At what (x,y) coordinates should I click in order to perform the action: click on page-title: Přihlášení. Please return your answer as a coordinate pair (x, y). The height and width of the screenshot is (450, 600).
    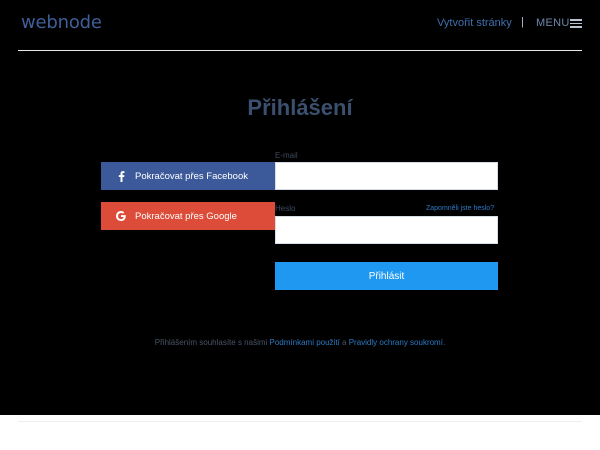
    Looking at the image, I should click on (300, 107).